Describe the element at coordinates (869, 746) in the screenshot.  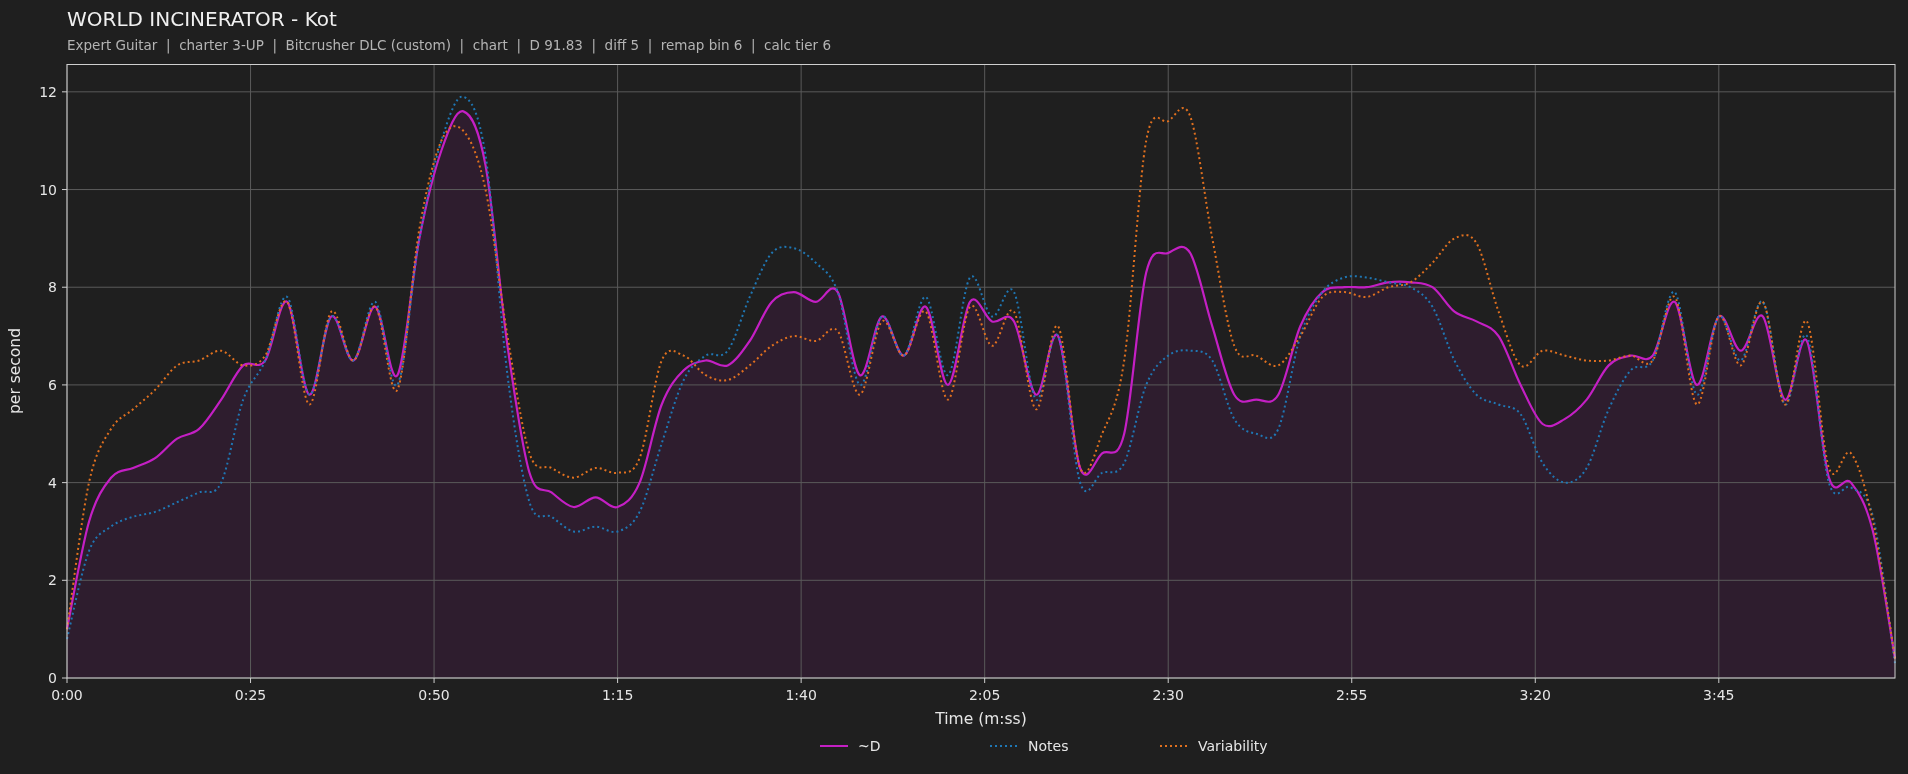
I see `legend-label: ~D` at that location.